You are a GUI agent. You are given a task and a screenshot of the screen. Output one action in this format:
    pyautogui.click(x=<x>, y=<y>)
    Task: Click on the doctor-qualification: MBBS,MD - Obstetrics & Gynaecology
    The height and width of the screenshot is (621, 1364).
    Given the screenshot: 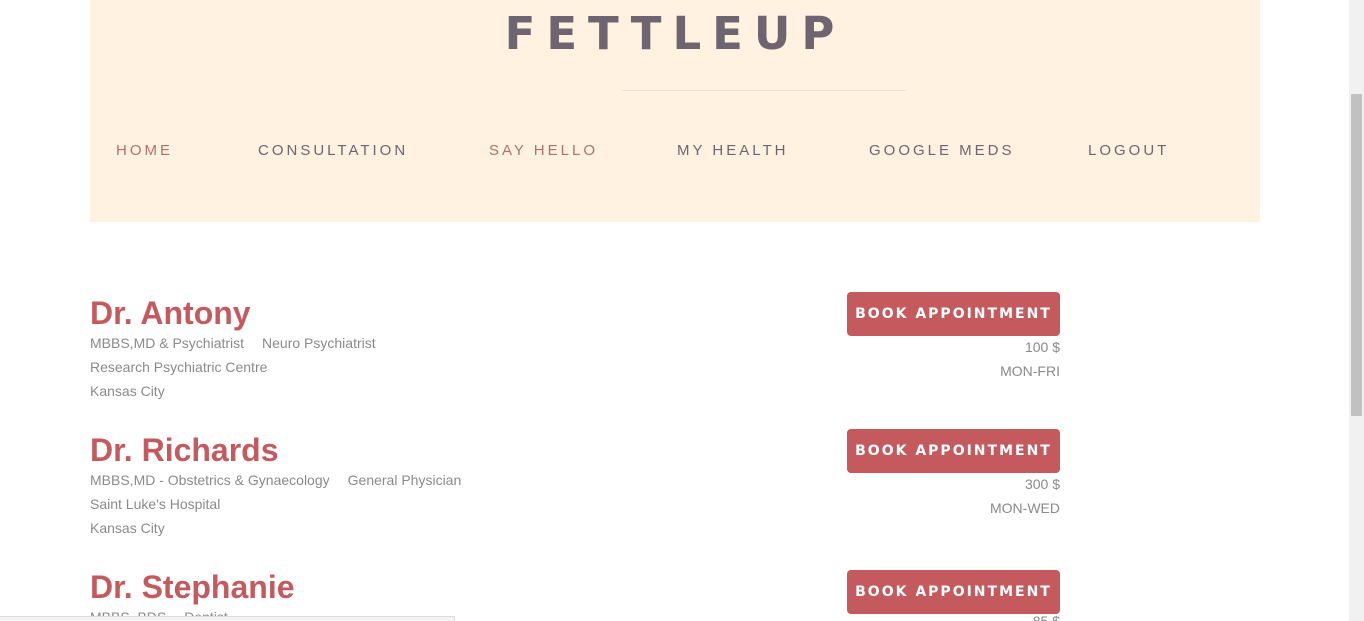 What is the action you would take?
    pyautogui.click(x=210, y=480)
    